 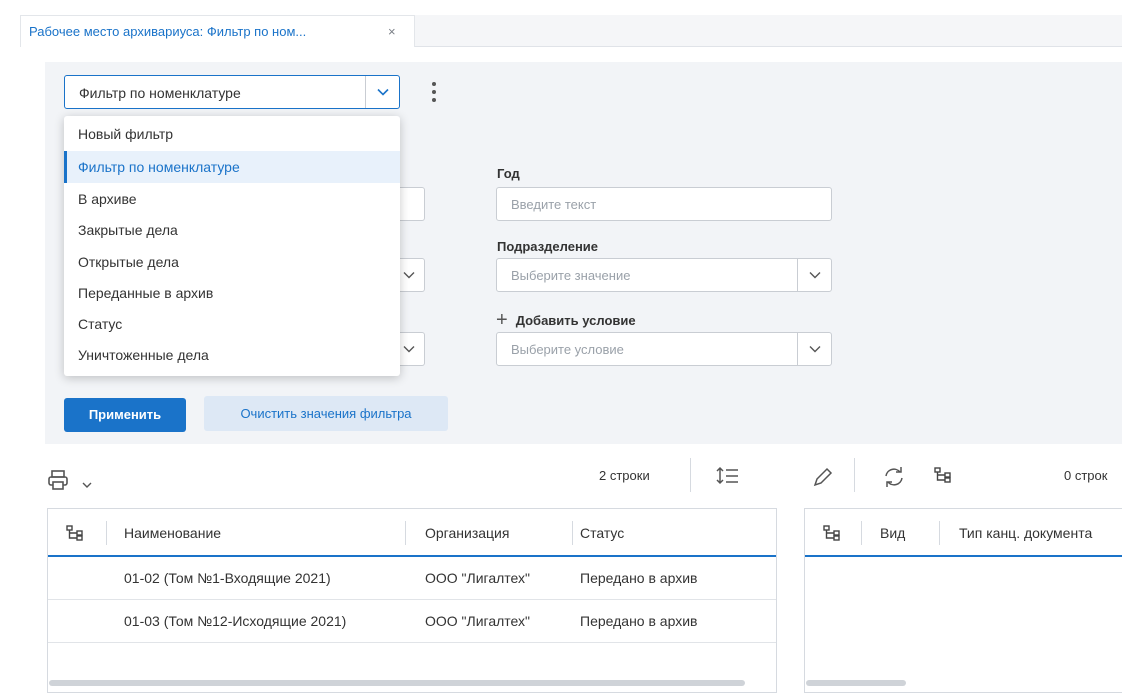 What do you see at coordinates (125, 415) in the screenshot?
I see `apply-button: Применить` at bounding box center [125, 415].